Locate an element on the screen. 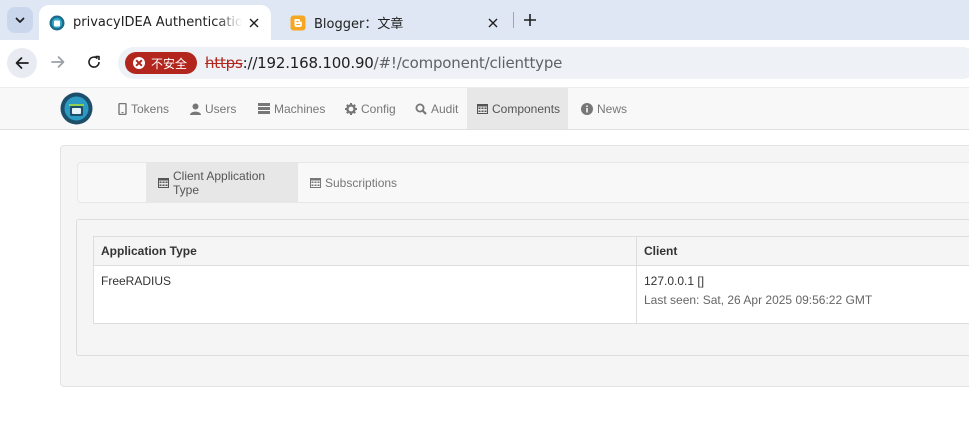 Image resolution: width=969 pixels, height=425 pixels. chevron-down-icon is located at coordinates (20, 20).